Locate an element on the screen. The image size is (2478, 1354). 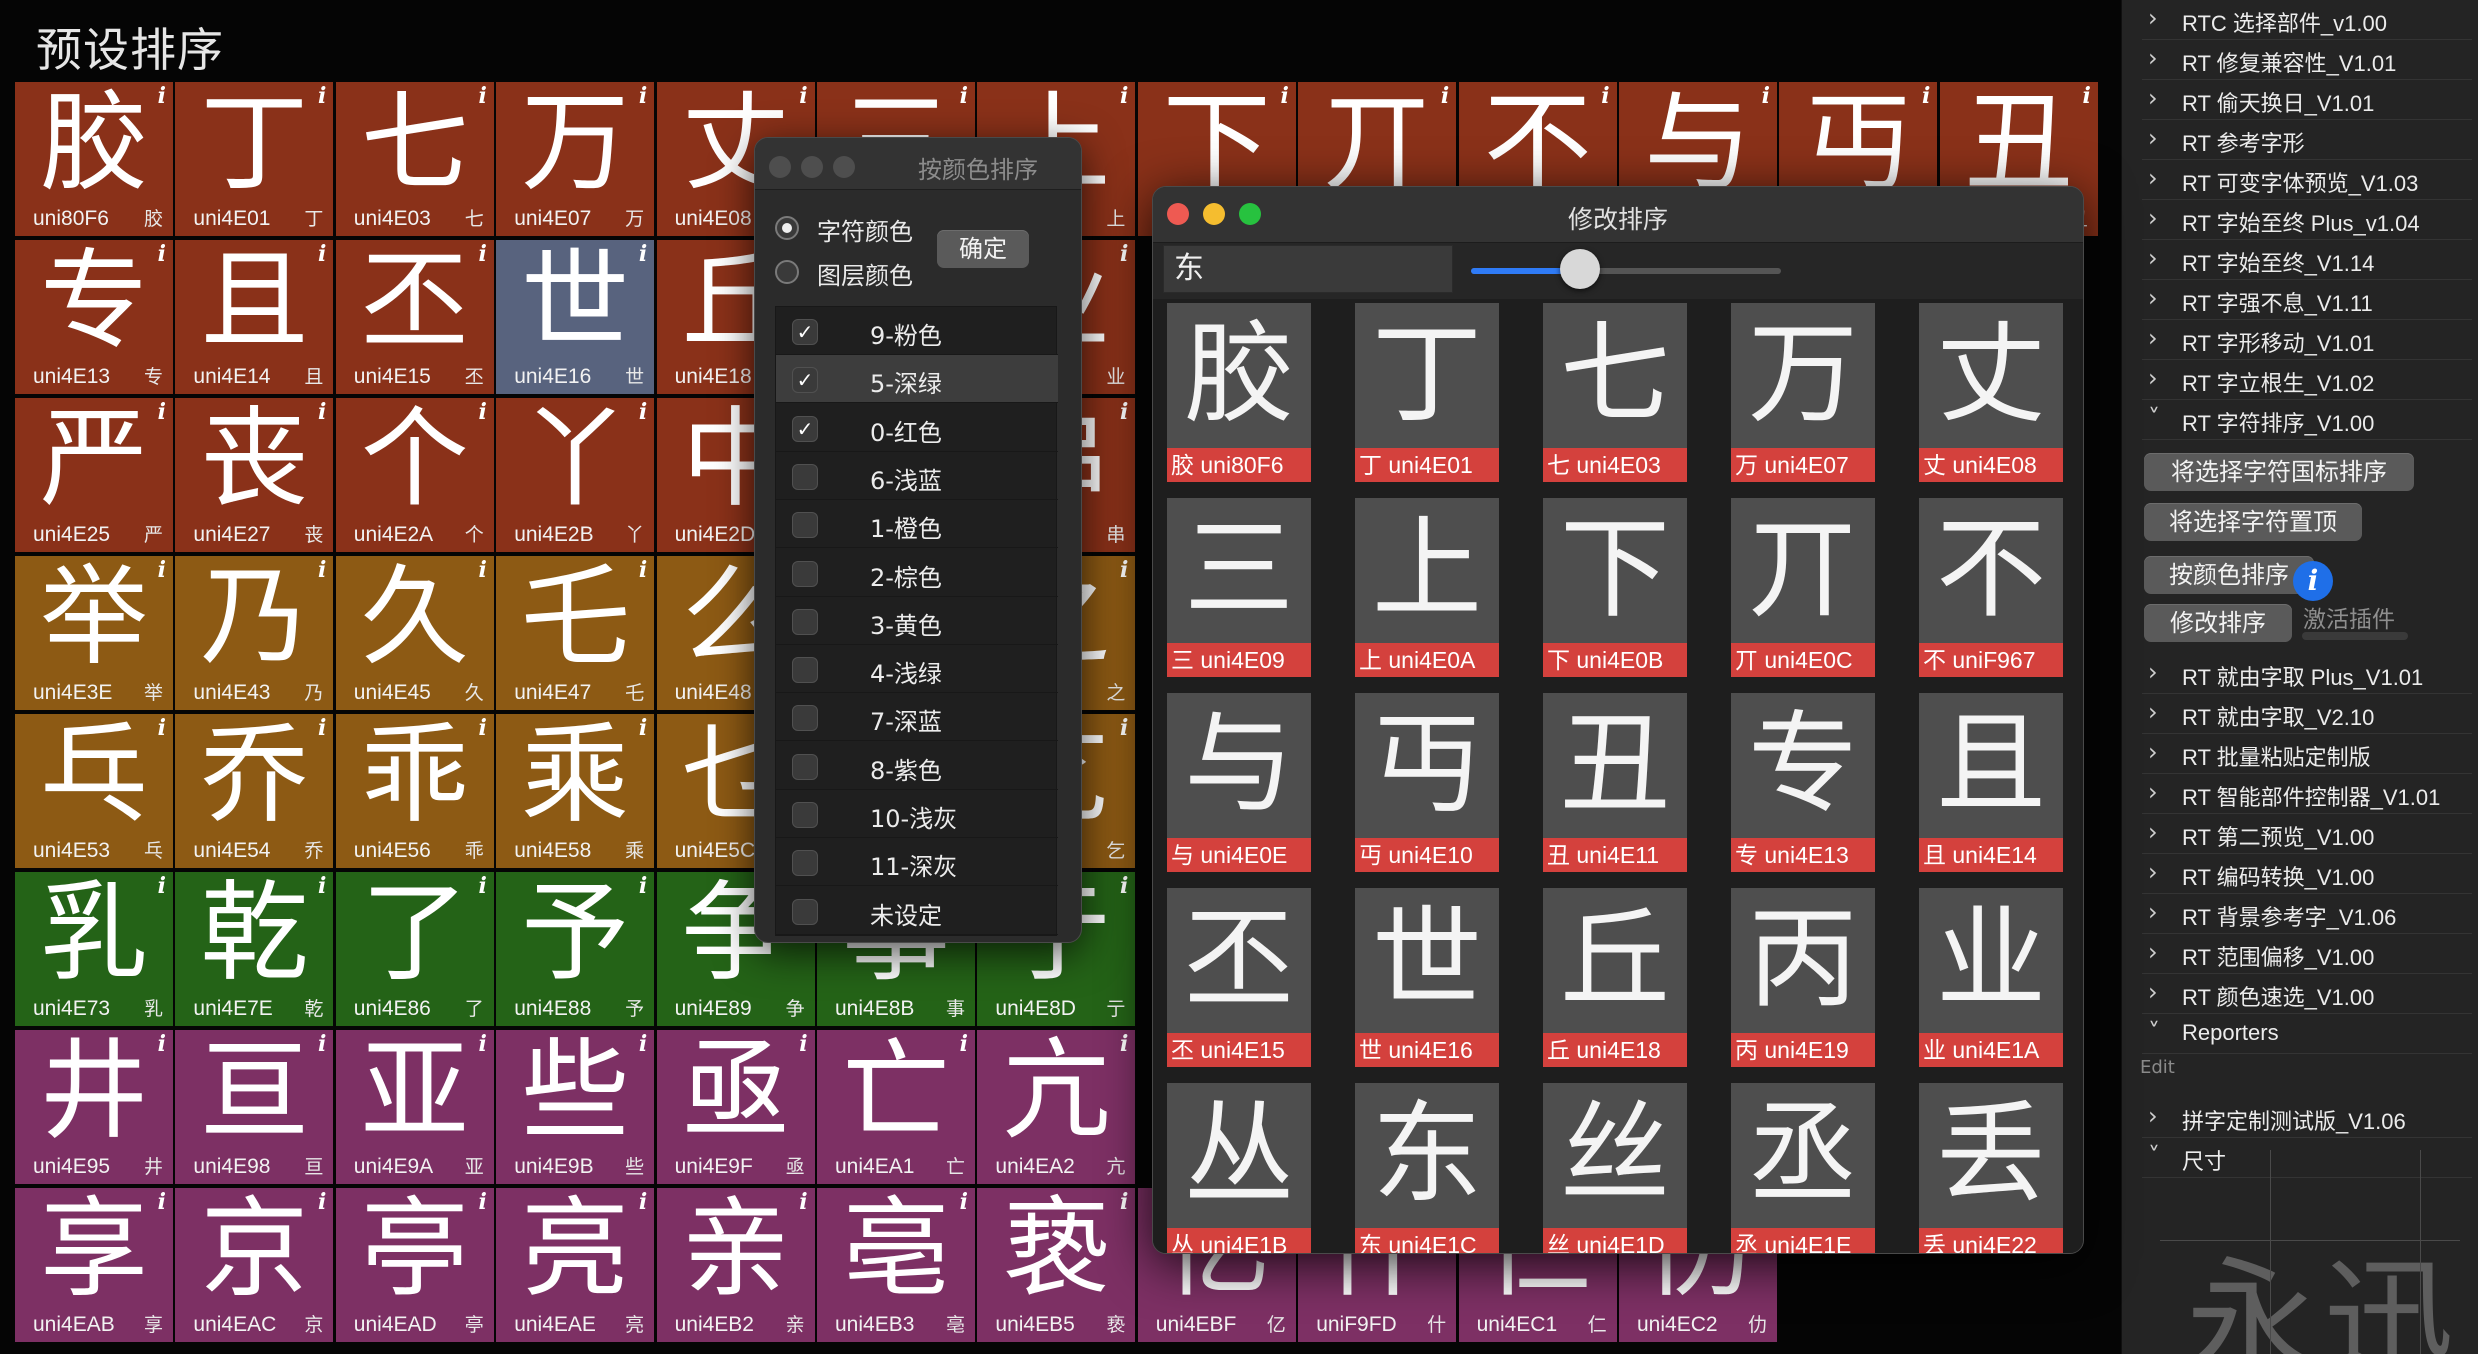
glyph-card: 丕丕 uni4E15 is located at coordinates (1239, 978).